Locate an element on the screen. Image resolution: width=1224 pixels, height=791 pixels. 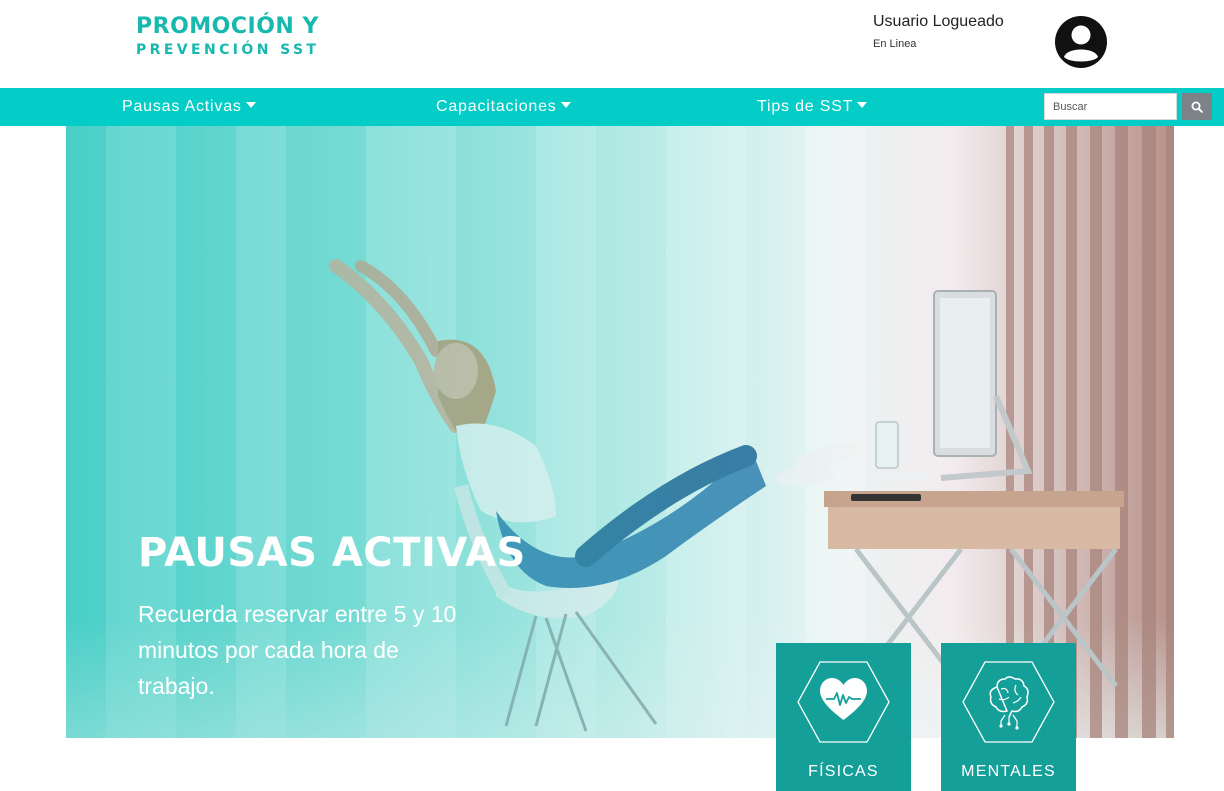
search-icon is located at coordinates (1197, 107).